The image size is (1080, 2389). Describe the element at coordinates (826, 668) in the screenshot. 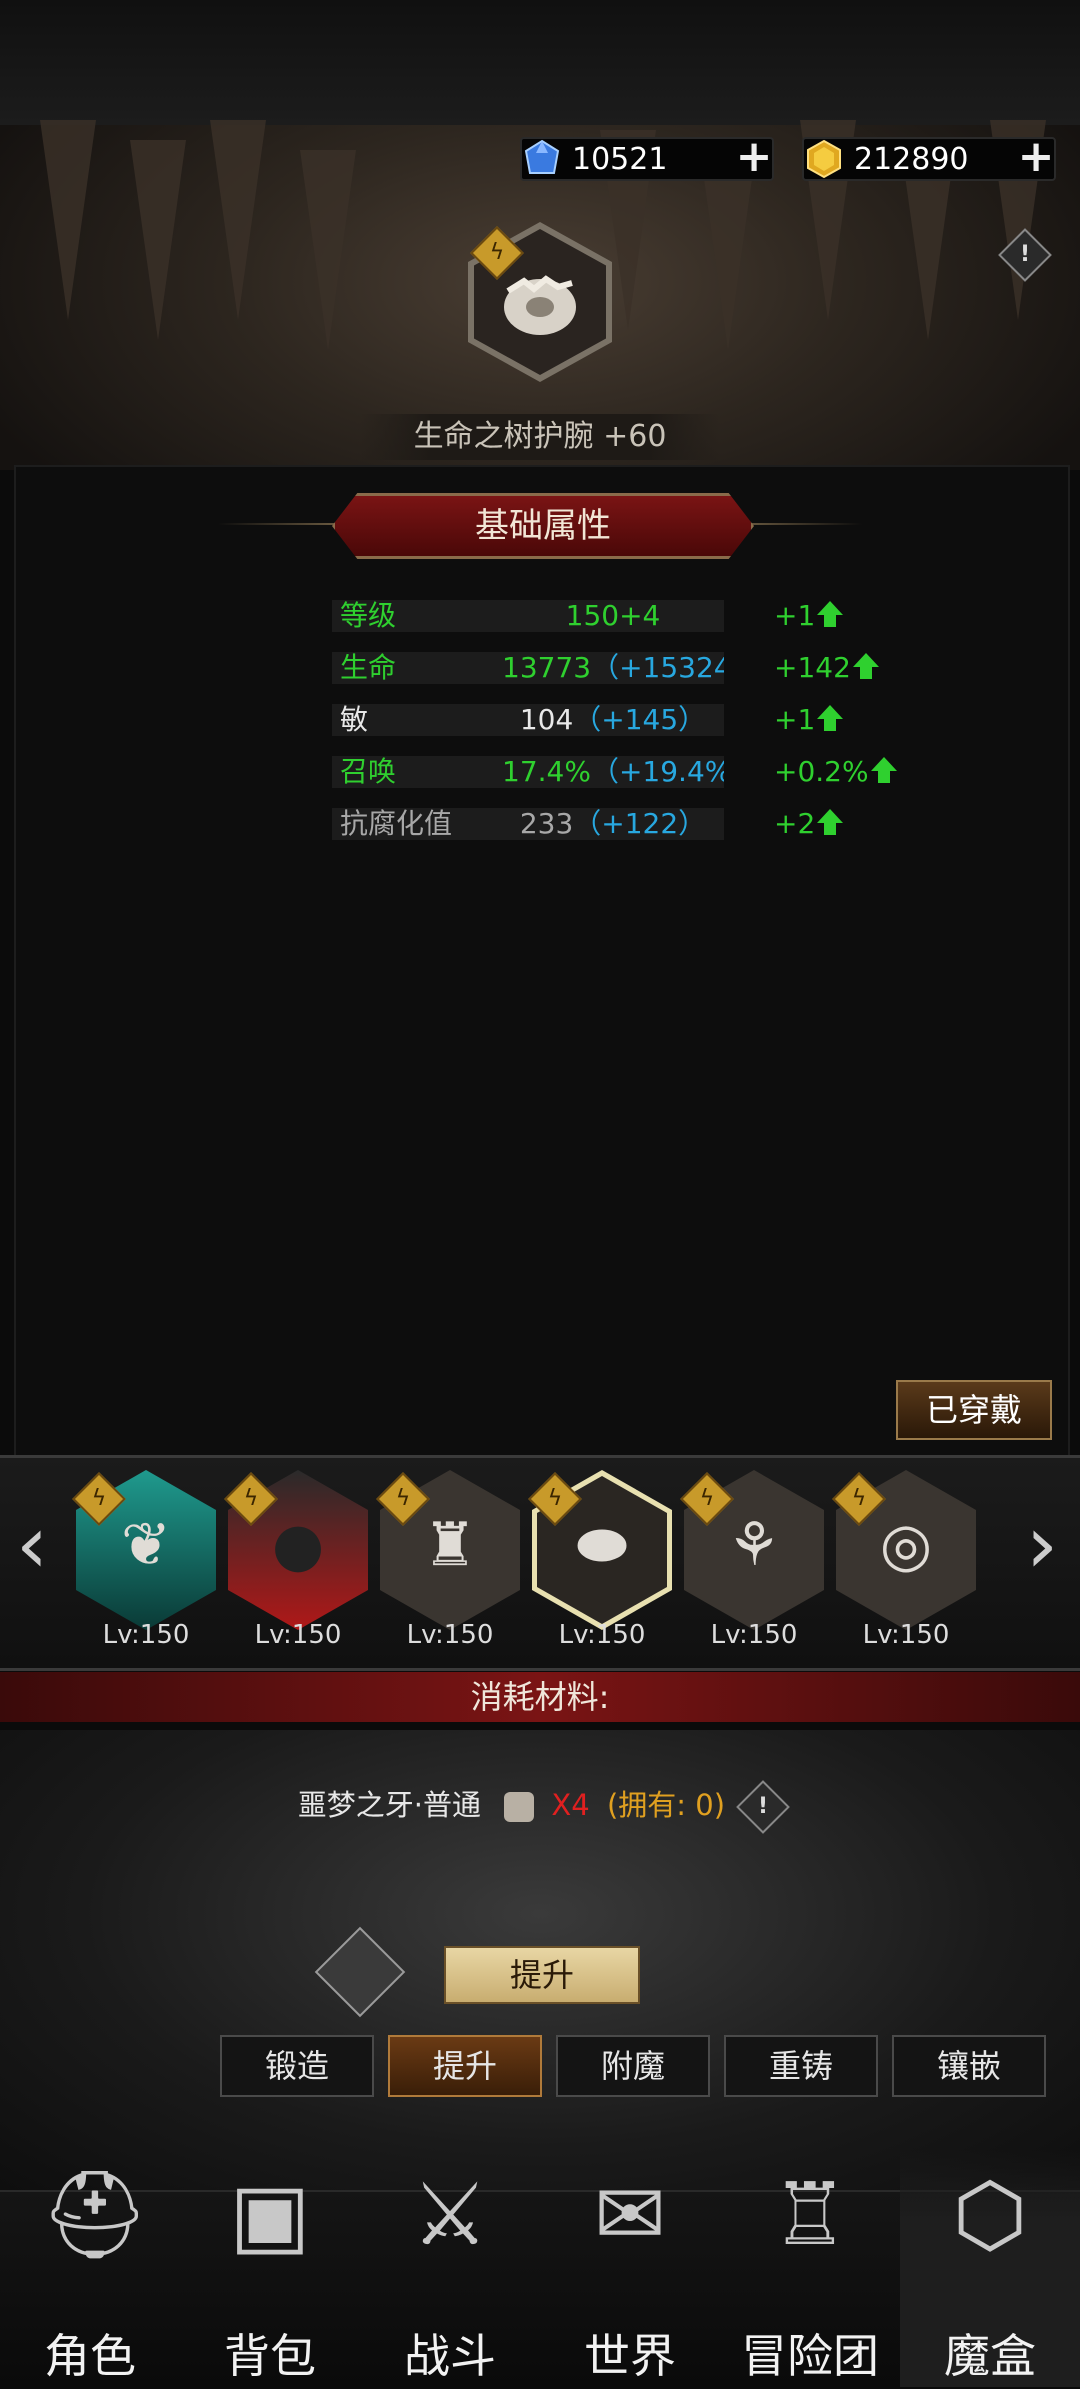

I see `stat-increase: +142` at that location.